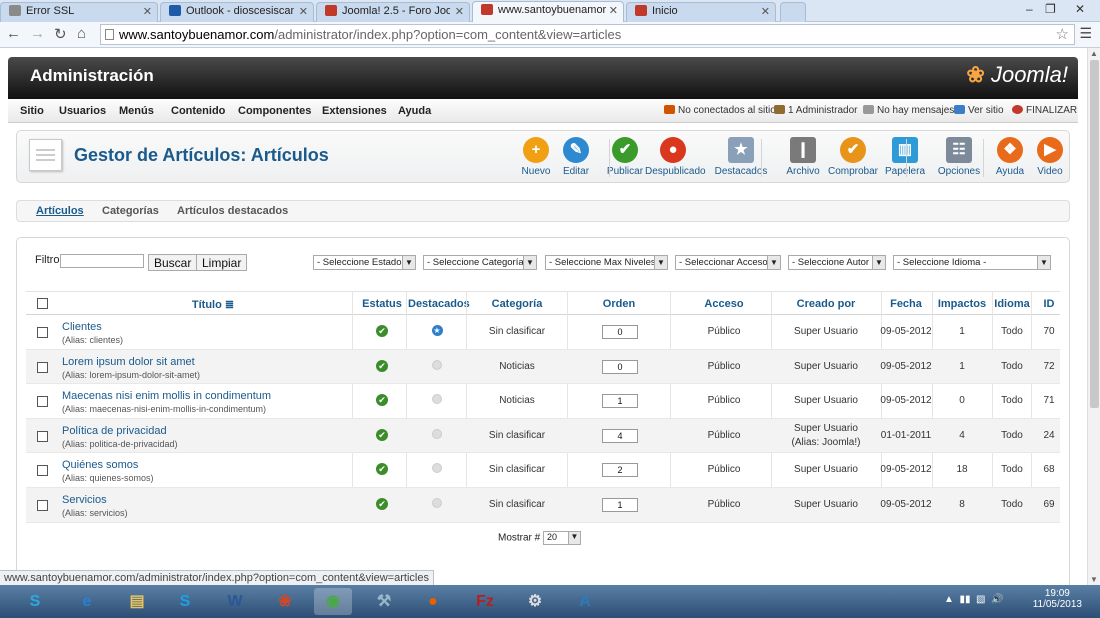 This screenshot has width=1100, height=618. I want to click on taskbar-app-icon: A, so click(585, 601).